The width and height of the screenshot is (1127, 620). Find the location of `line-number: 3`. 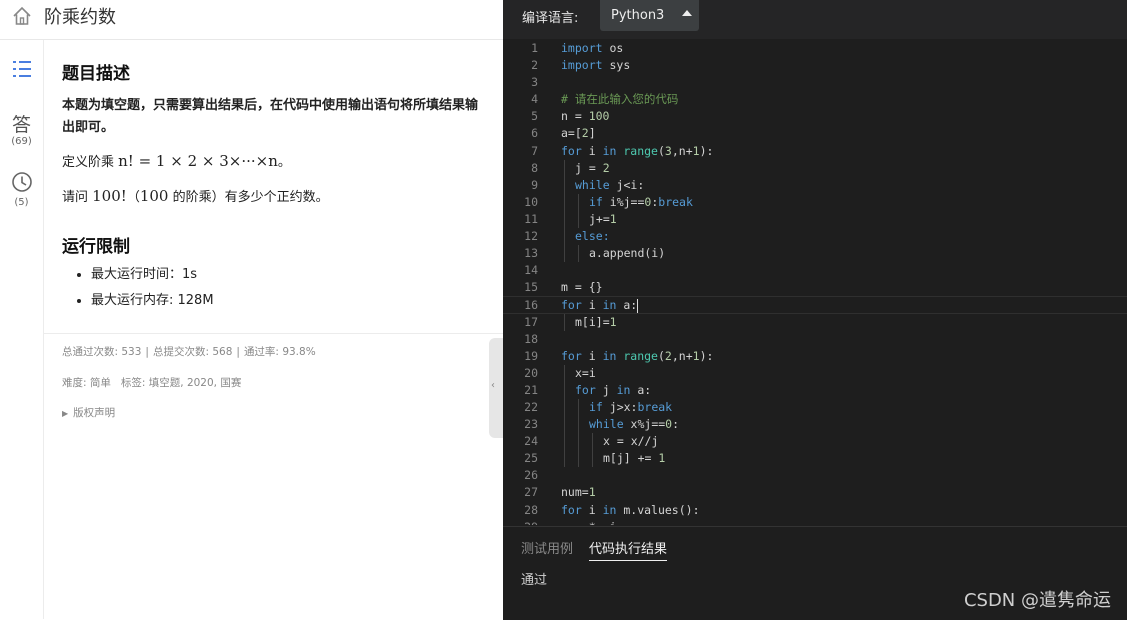

line-number: 3 is located at coordinates (534, 82).